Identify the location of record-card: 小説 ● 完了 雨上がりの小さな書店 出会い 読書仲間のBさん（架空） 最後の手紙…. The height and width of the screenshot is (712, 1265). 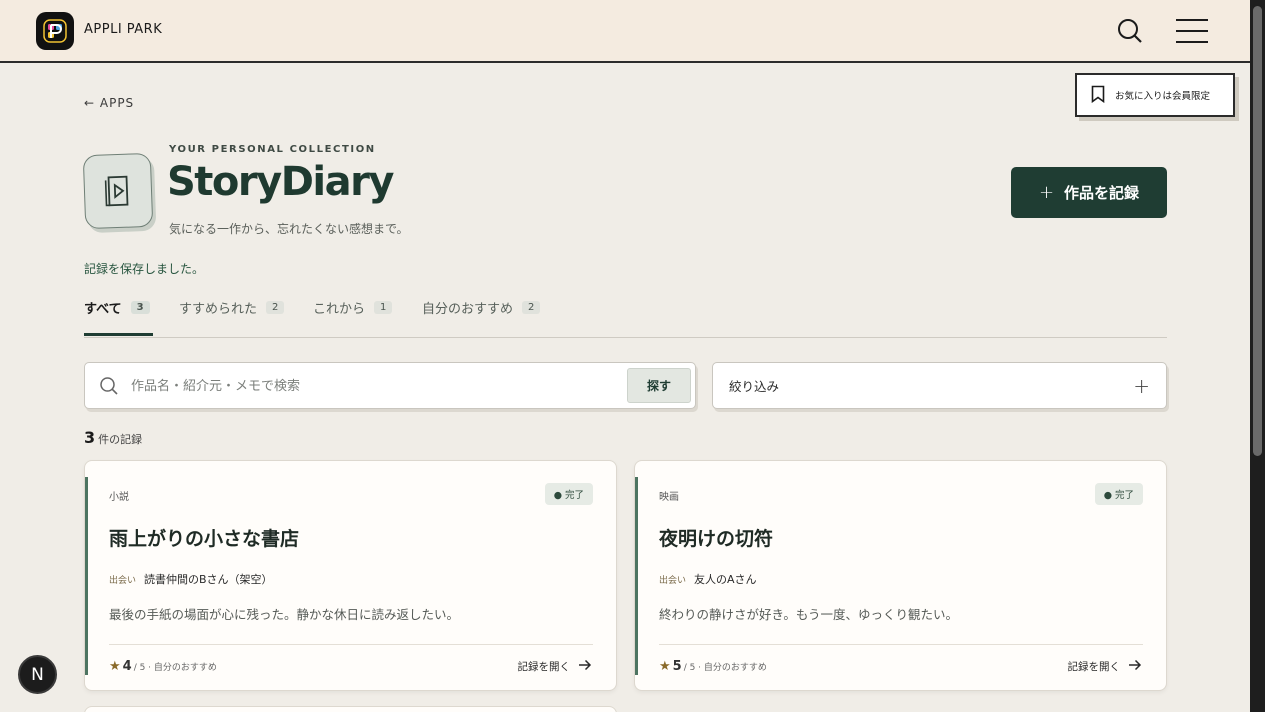
(350, 575).